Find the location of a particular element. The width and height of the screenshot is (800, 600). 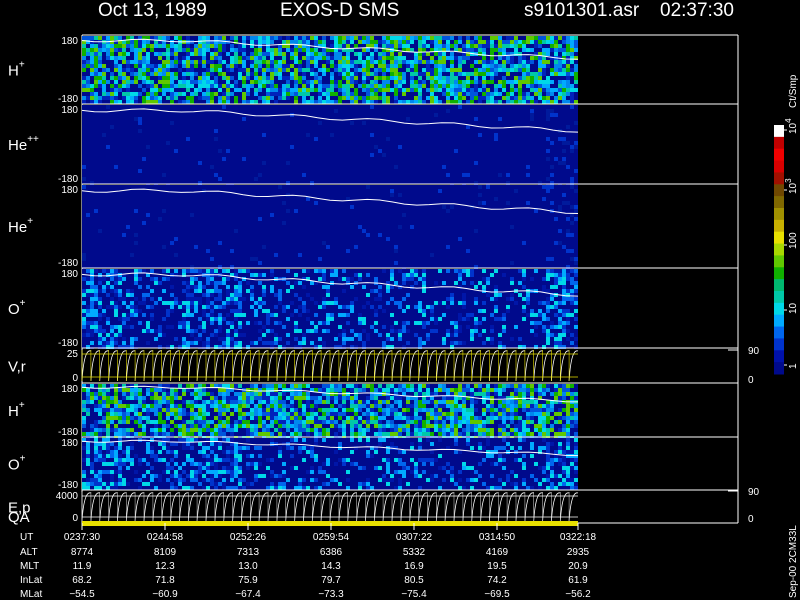

sweep-curve is located at coordinates (494, 366).